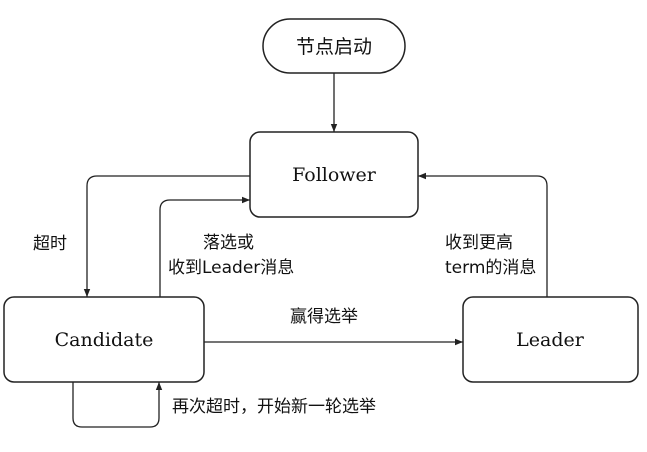 This screenshot has height=452, width=647. Describe the element at coordinates (50, 244) in the screenshot. I see `label-timeout: 超时` at that location.